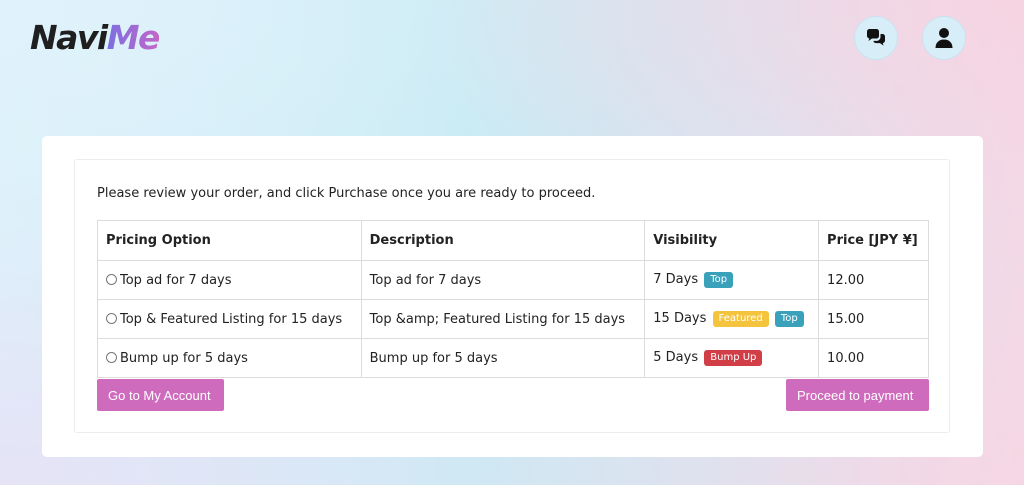 This screenshot has height=485, width=1024. What do you see at coordinates (160, 395) in the screenshot?
I see `go-to-account-button: Go to My Account` at bounding box center [160, 395].